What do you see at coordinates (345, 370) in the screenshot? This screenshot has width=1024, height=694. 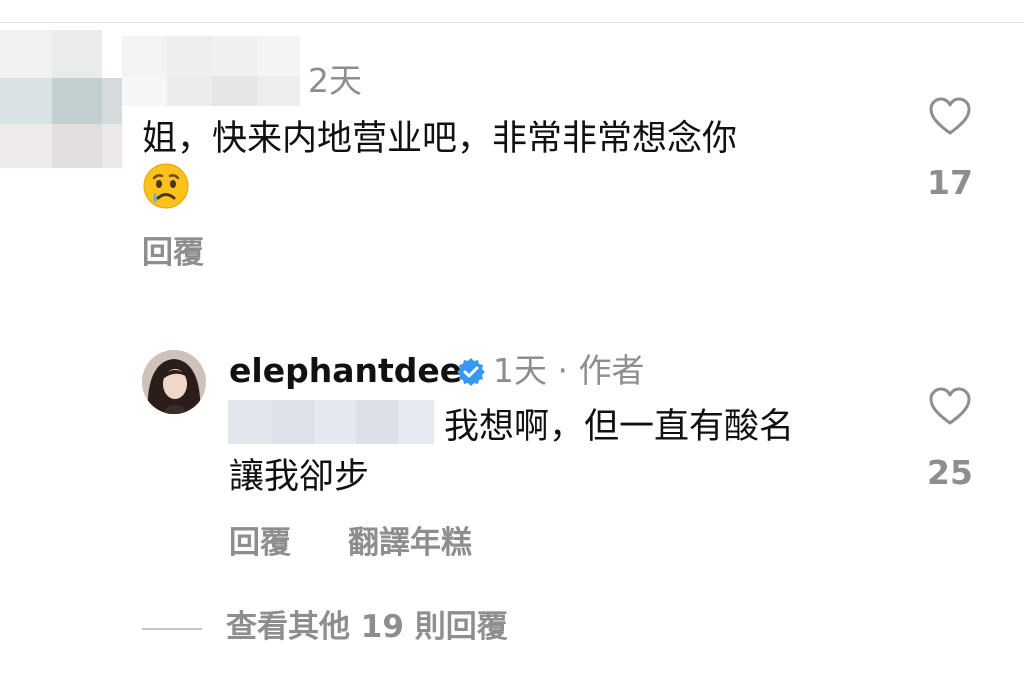 I see `author-username: elephantdee` at bounding box center [345, 370].